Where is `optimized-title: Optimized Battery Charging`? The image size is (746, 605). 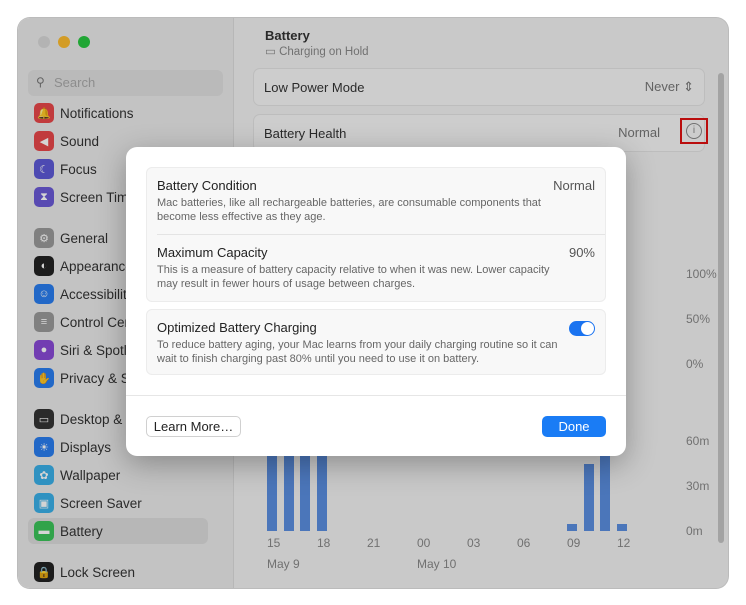
optimized-title: Optimized Battery Charging is located at coordinates (237, 327).